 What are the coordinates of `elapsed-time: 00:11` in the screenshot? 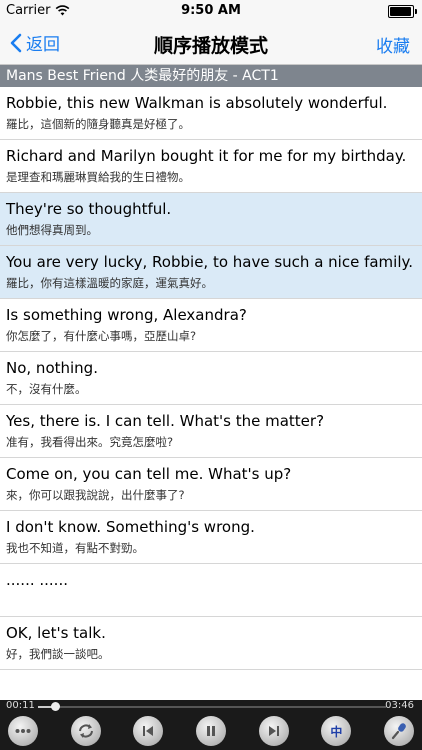 It's located at (20, 705).